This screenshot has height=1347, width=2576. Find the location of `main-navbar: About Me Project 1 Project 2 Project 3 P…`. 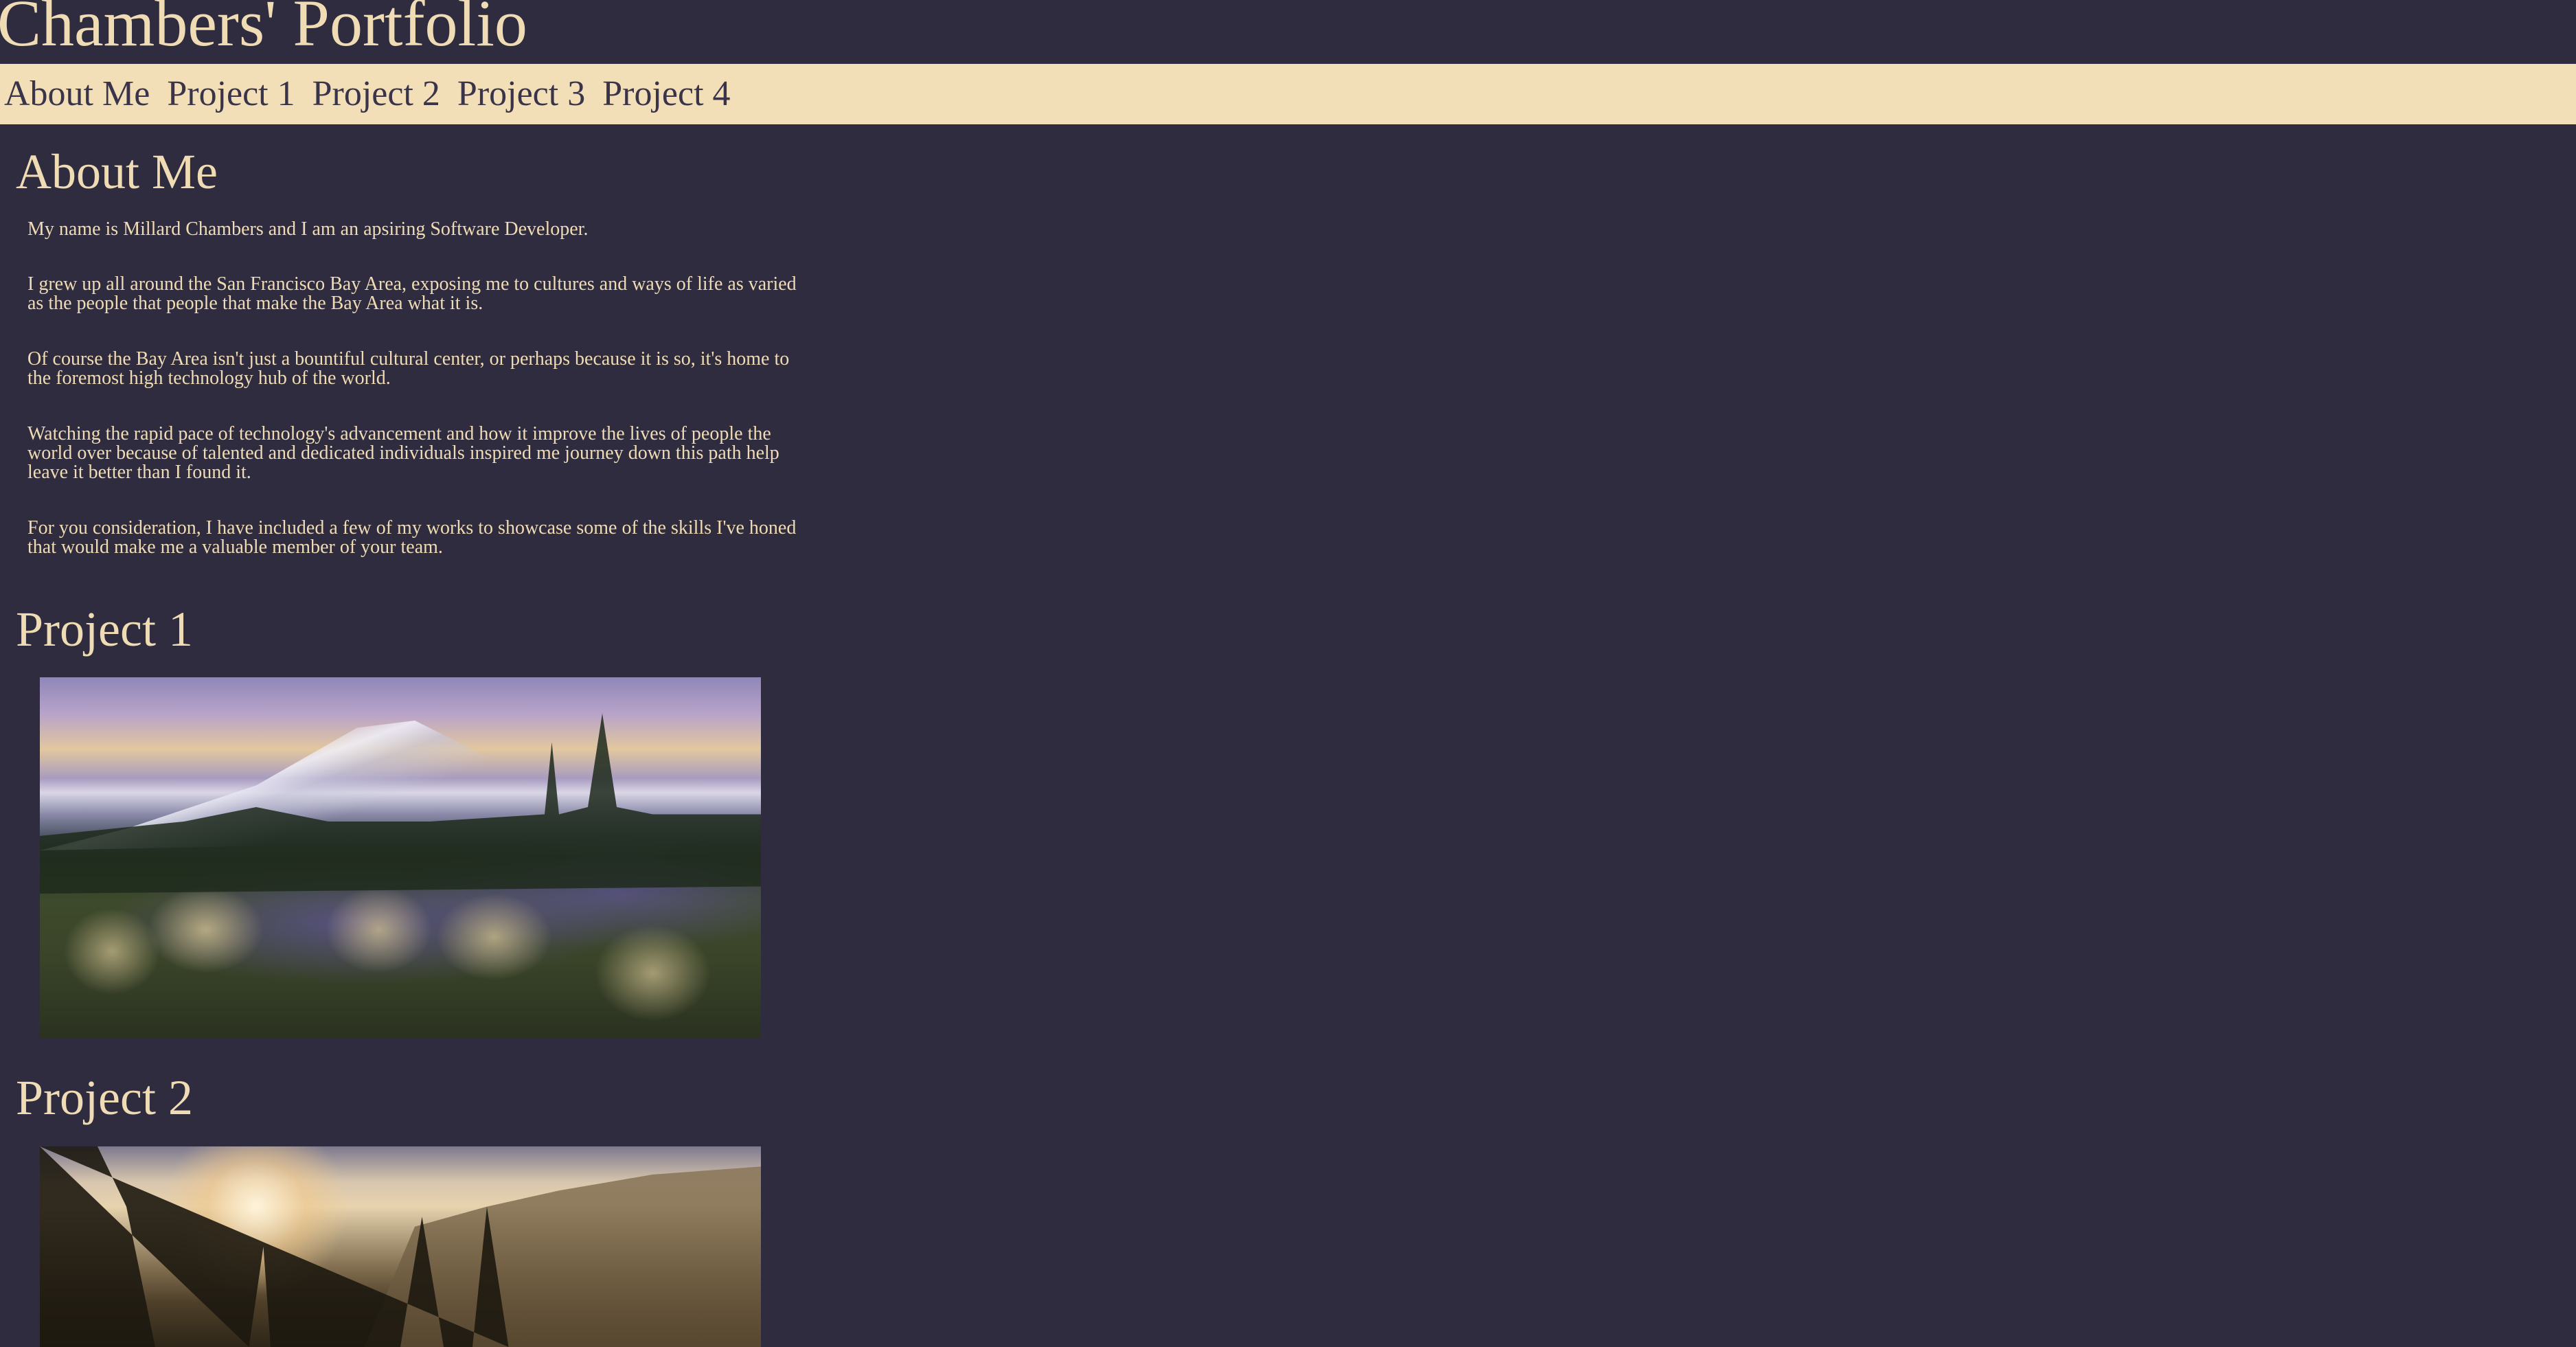

main-navbar: About Me Project 1 Project 2 Project 3 P… is located at coordinates (1288, 94).